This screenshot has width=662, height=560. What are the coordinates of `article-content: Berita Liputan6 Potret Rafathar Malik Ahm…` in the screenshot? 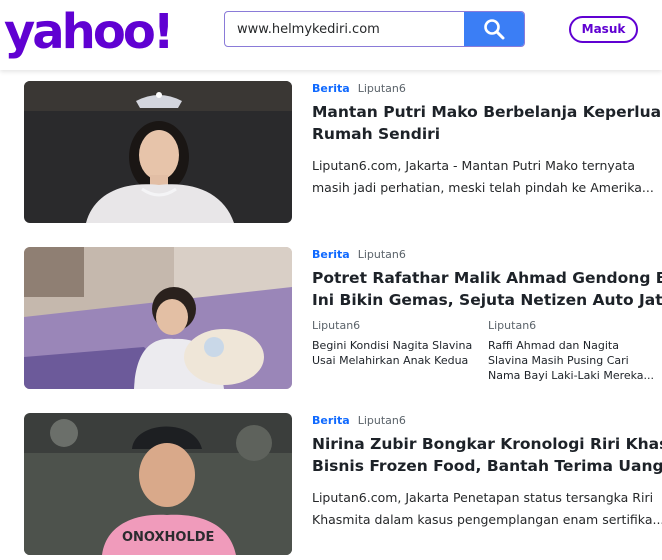 It's located at (487, 279).